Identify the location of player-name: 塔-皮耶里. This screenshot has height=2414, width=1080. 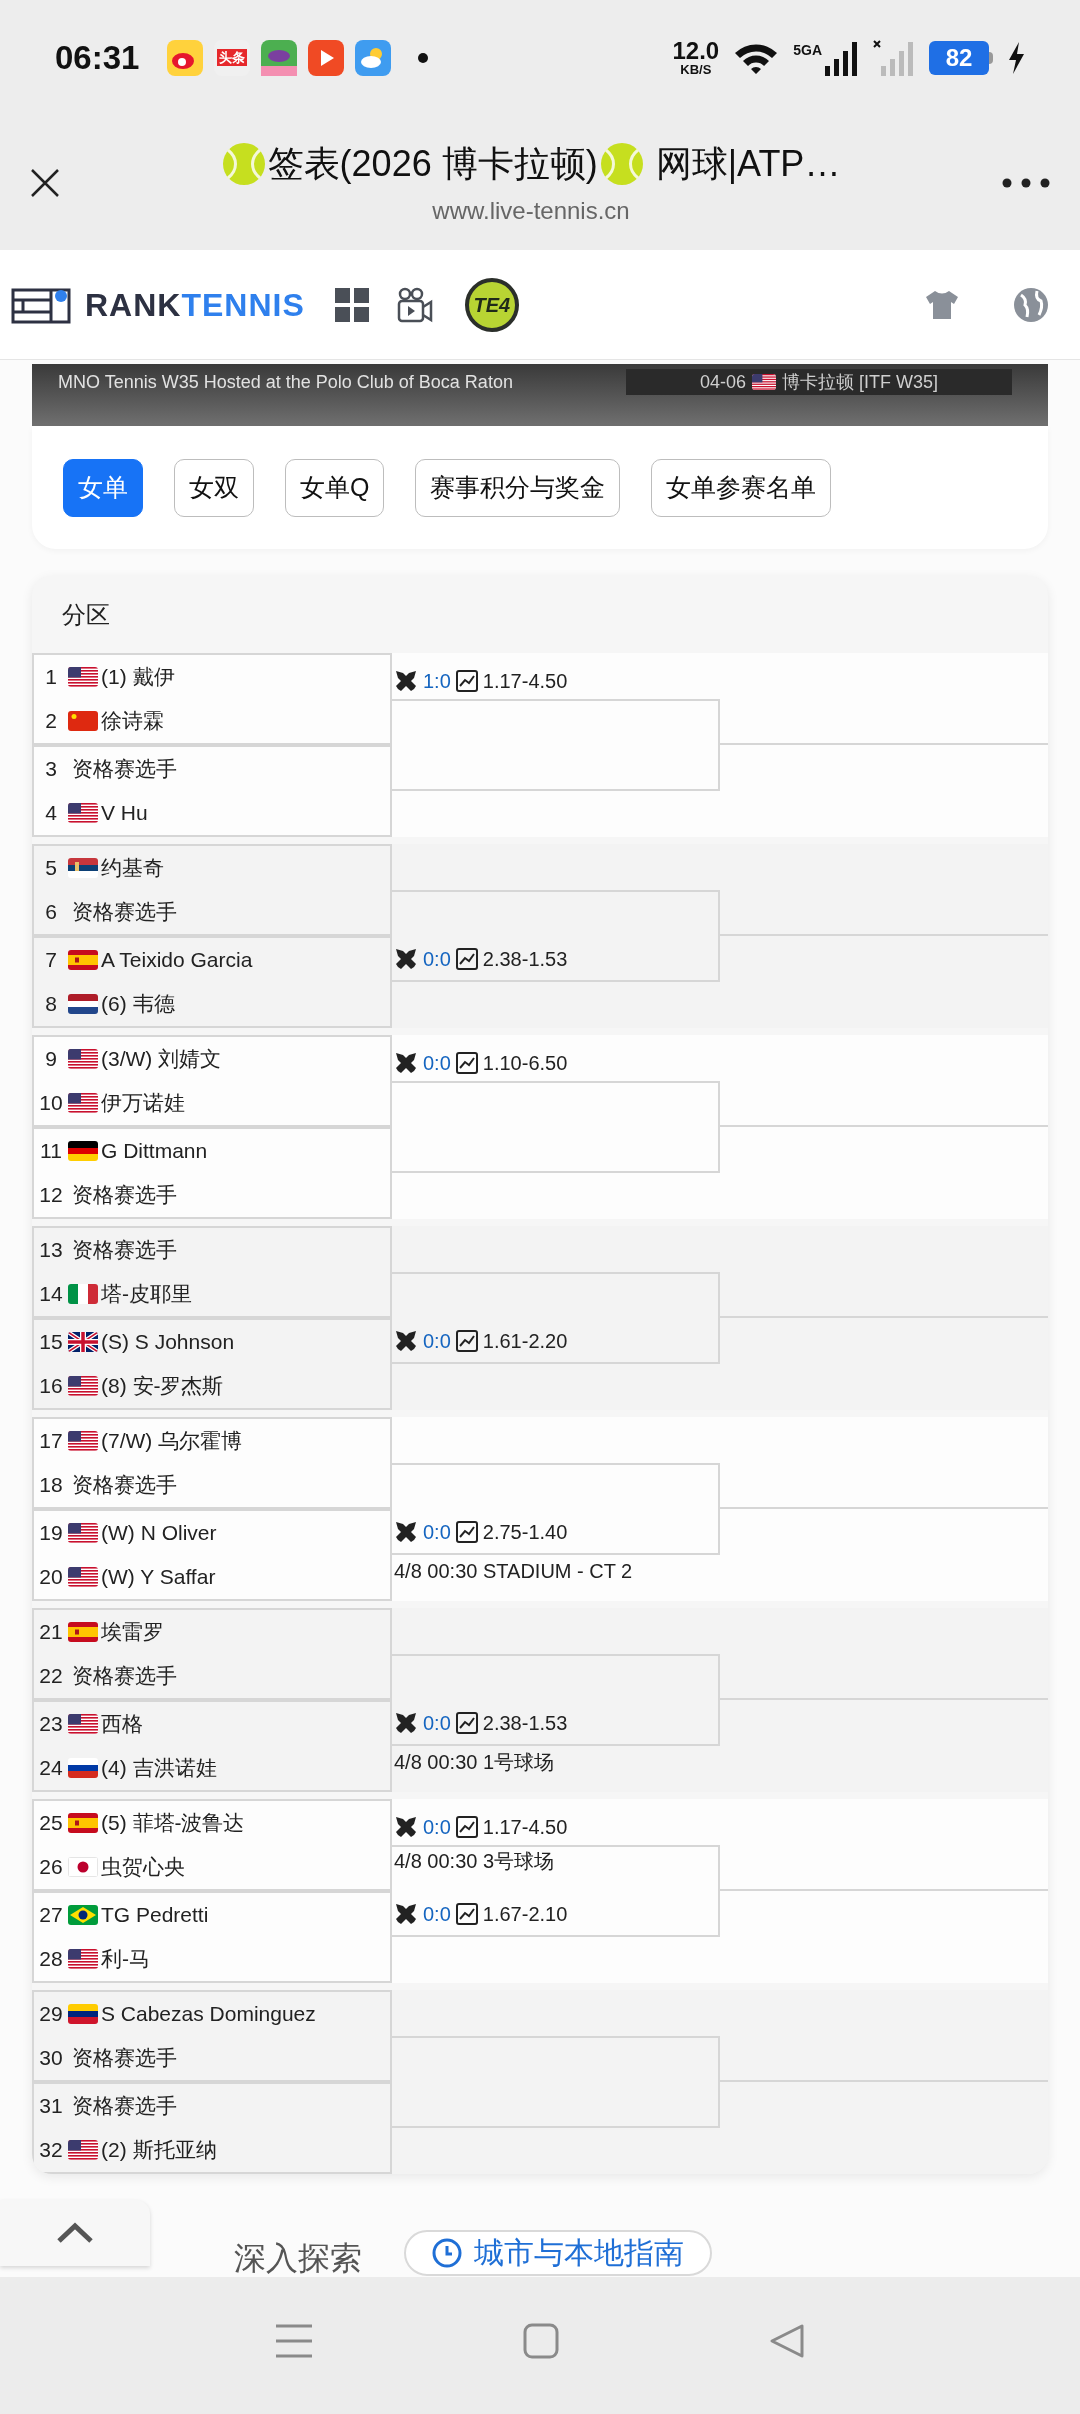
(146, 1294).